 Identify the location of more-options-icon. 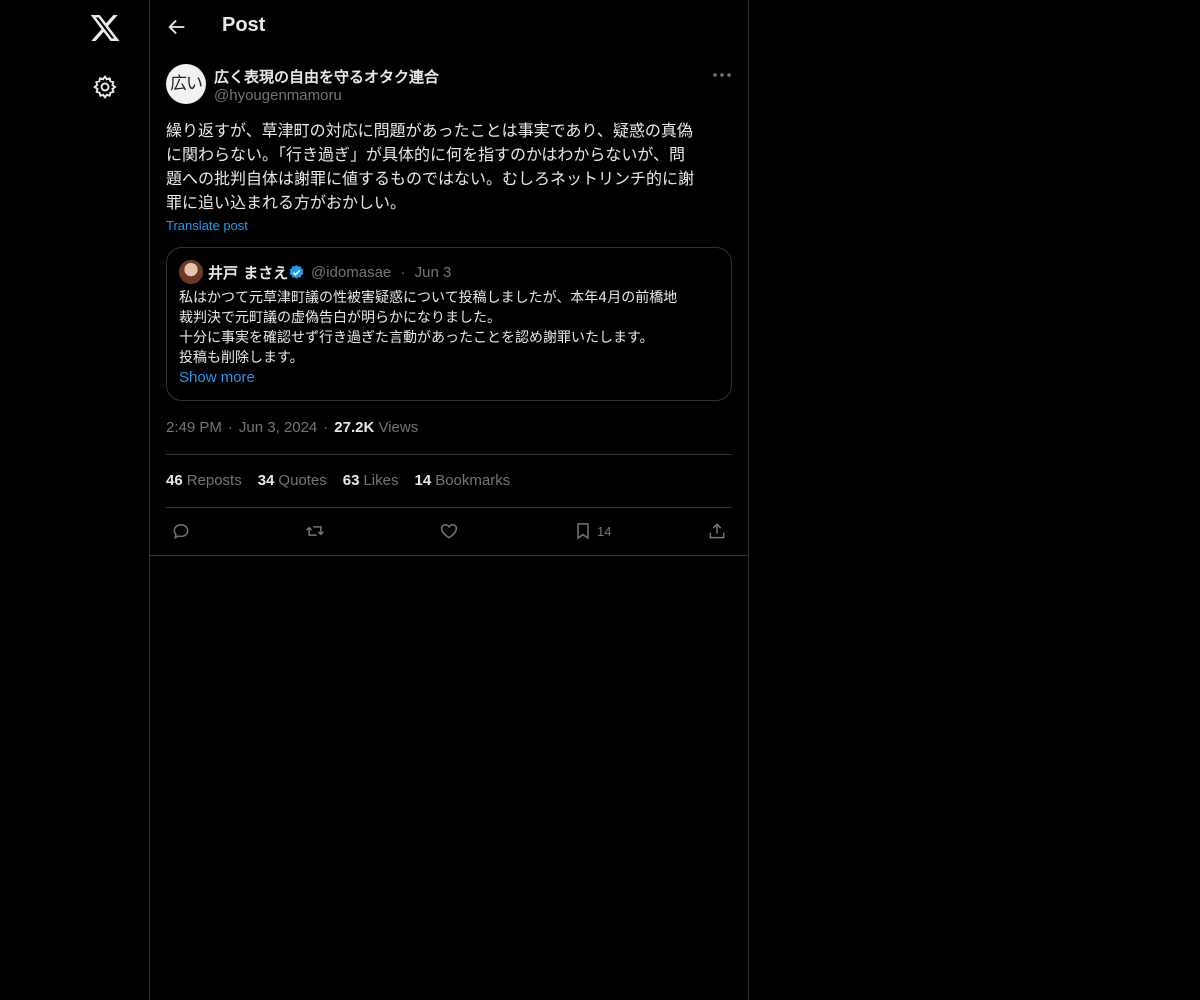
(722, 75).